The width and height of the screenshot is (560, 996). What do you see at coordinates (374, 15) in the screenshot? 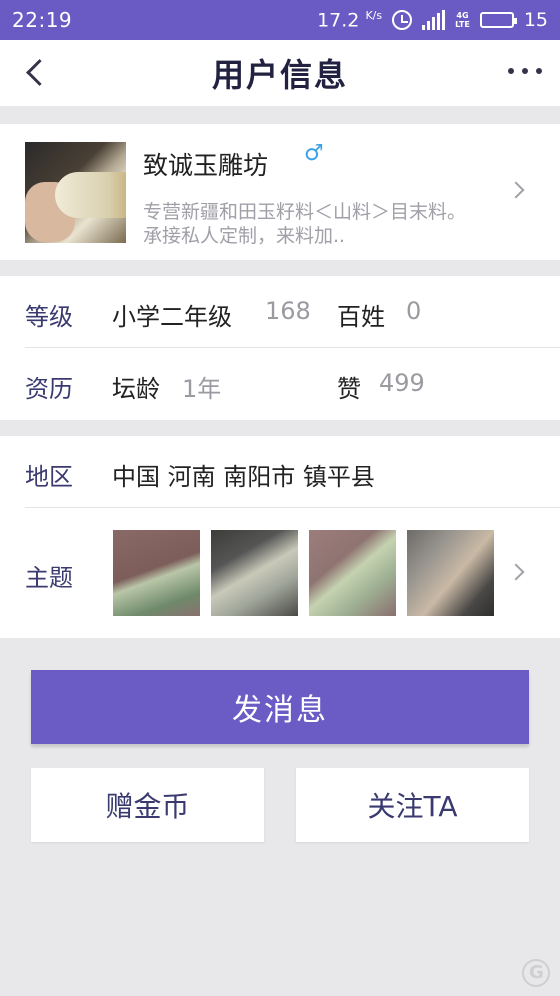
I see `network-speed-unit: K/s` at bounding box center [374, 15].